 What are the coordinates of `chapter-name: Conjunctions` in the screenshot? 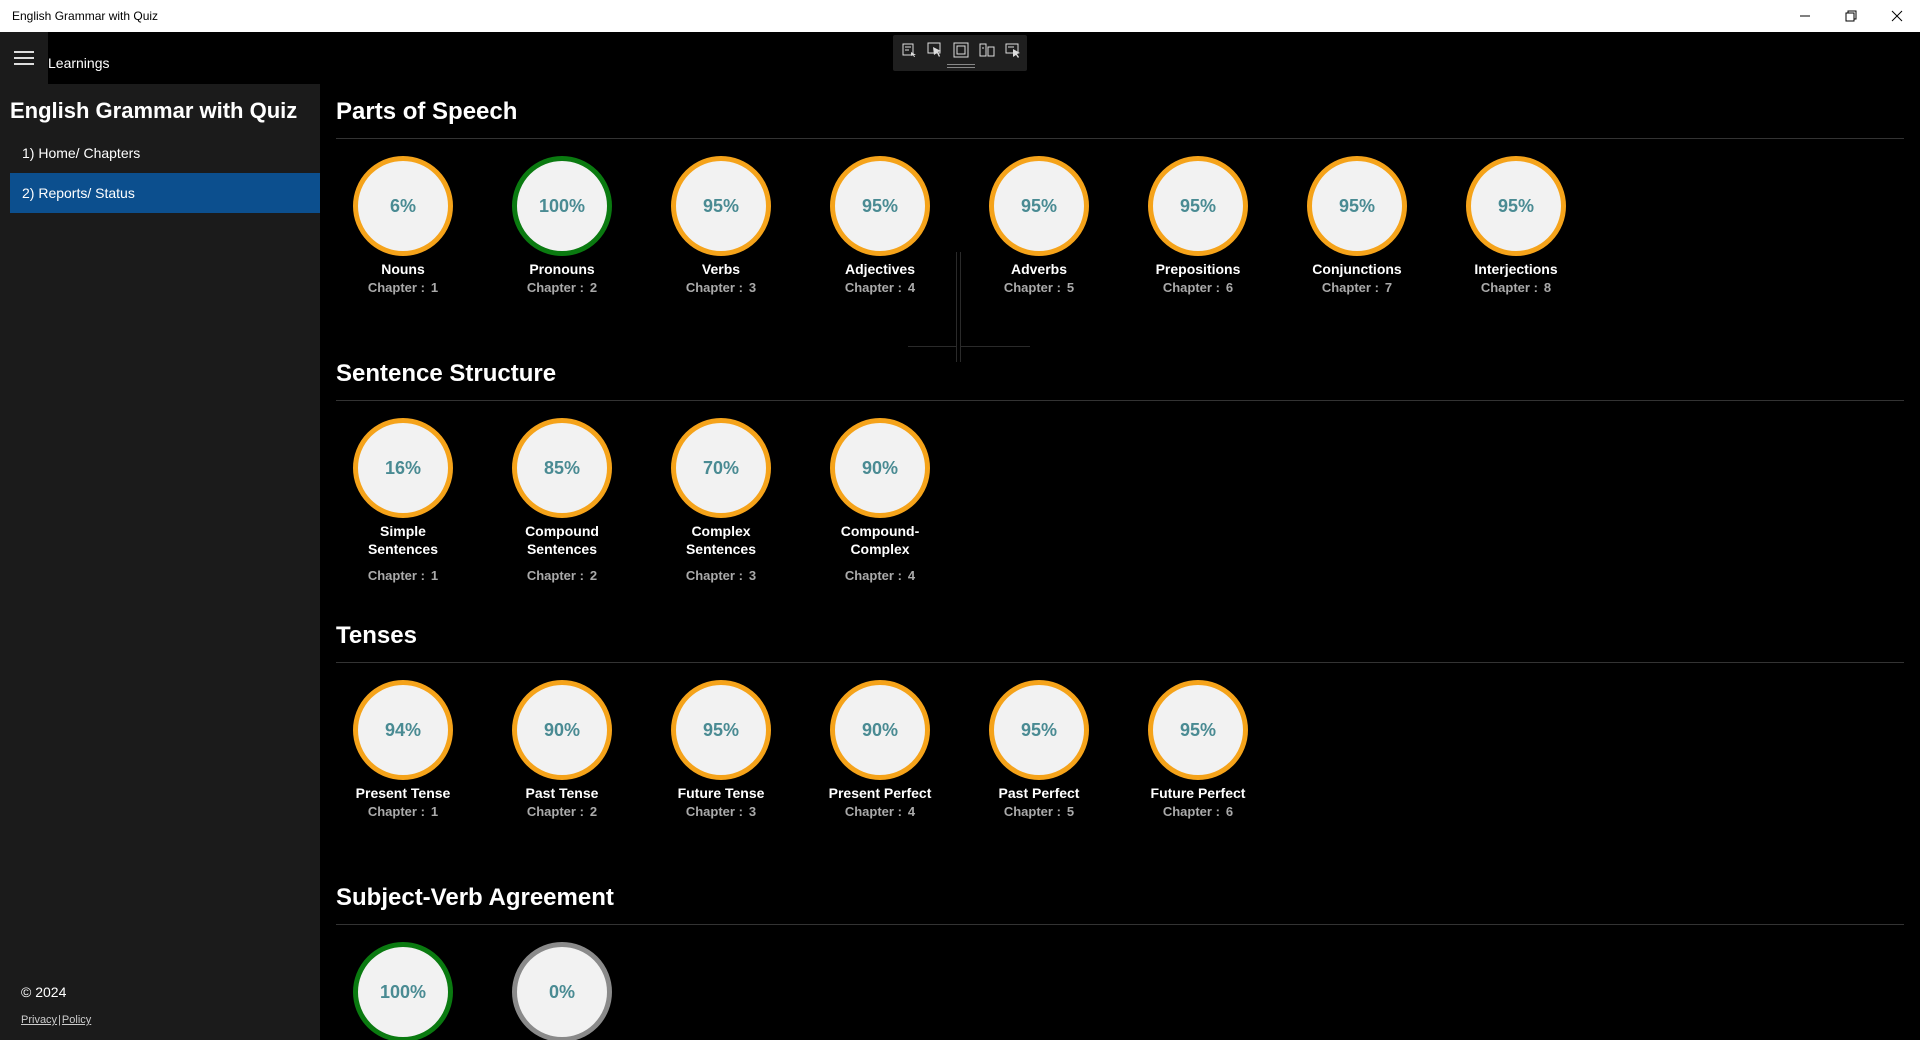 It's located at (1357, 269).